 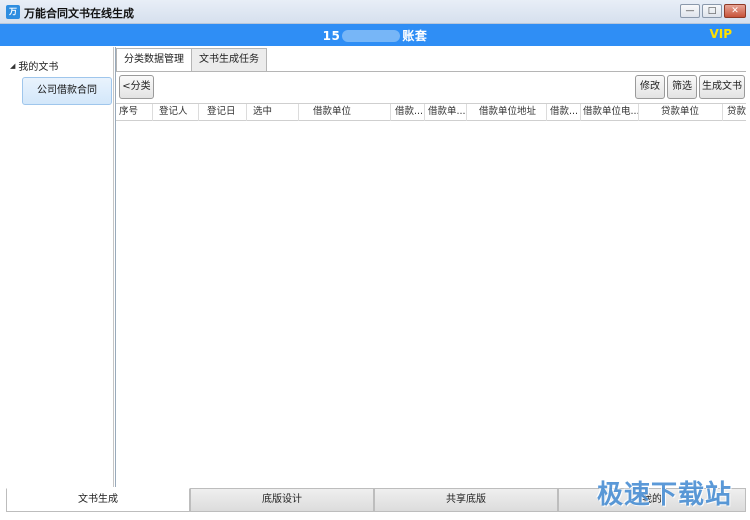 What do you see at coordinates (682, 87) in the screenshot?
I see `filter-button: 筛选` at bounding box center [682, 87].